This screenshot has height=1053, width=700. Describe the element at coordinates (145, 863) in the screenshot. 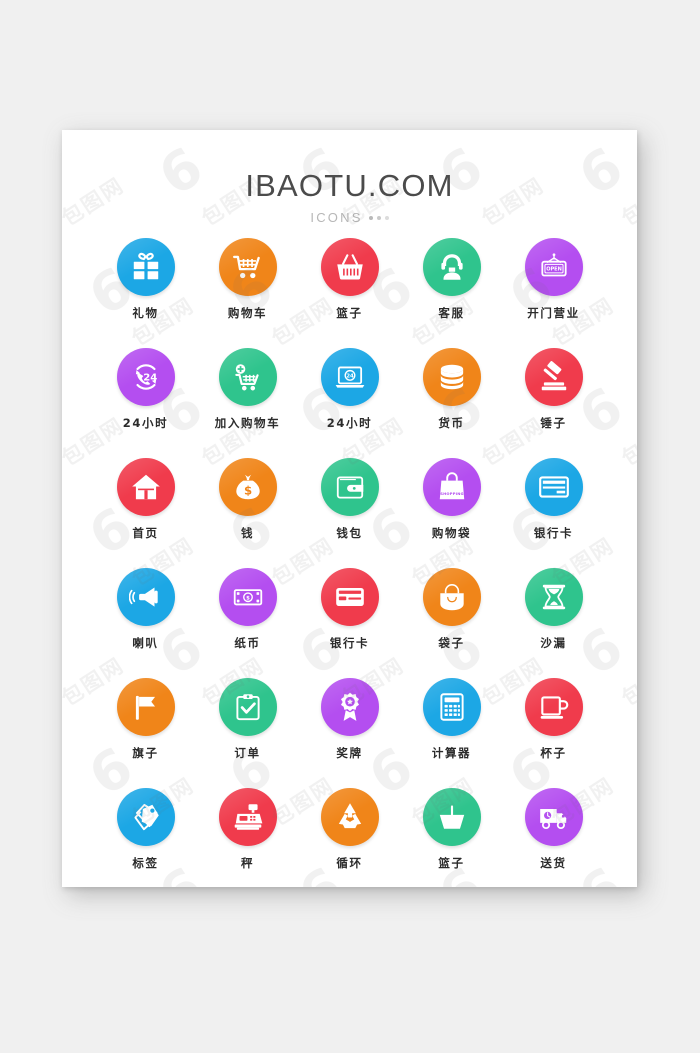

I see `icon-label: 标签` at that location.